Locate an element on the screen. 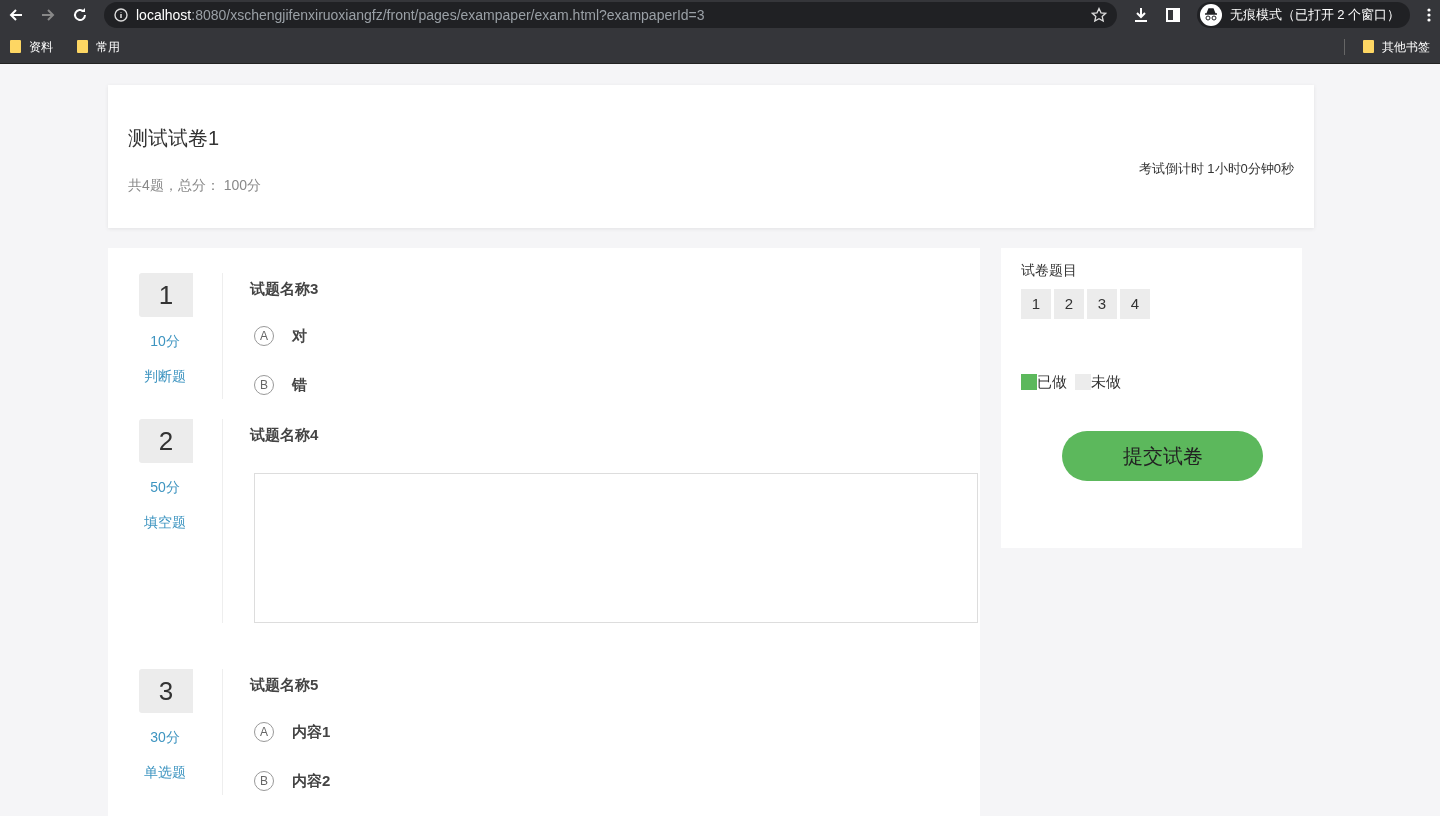 The image size is (1440, 816). question-score: 50分 is located at coordinates (165, 487).